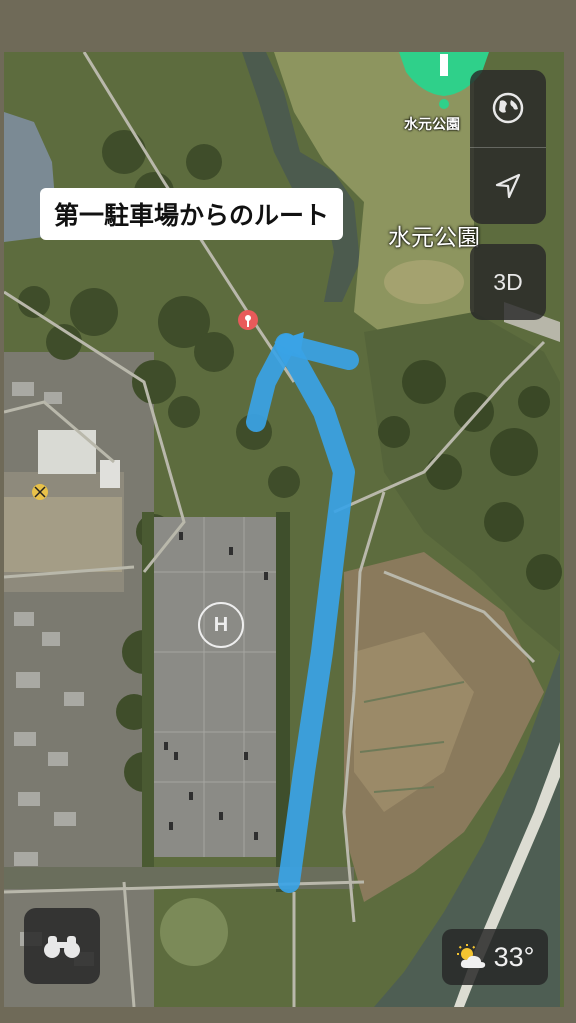 Image resolution: width=576 pixels, height=1023 pixels. Describe the element at coordinates (434, 235) in the screenshot. I see `park-name-label: 水元公園` at that location.